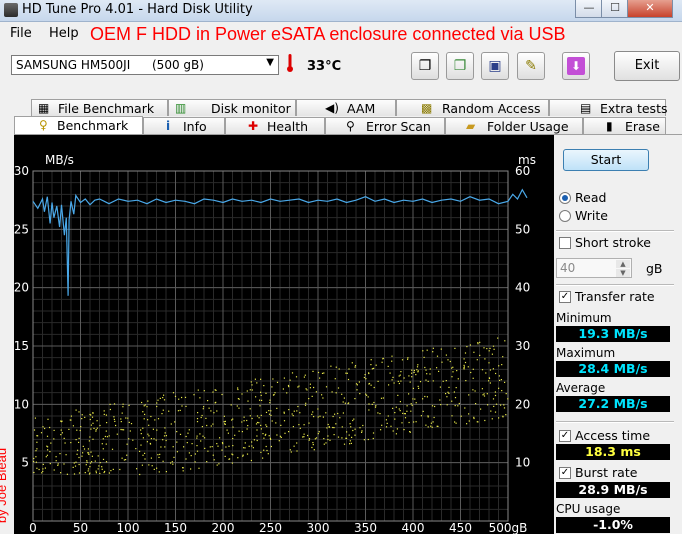  Describe the element at coordinates (184, 125) in the screenshot. I see `tab-info: i Info` at that location.